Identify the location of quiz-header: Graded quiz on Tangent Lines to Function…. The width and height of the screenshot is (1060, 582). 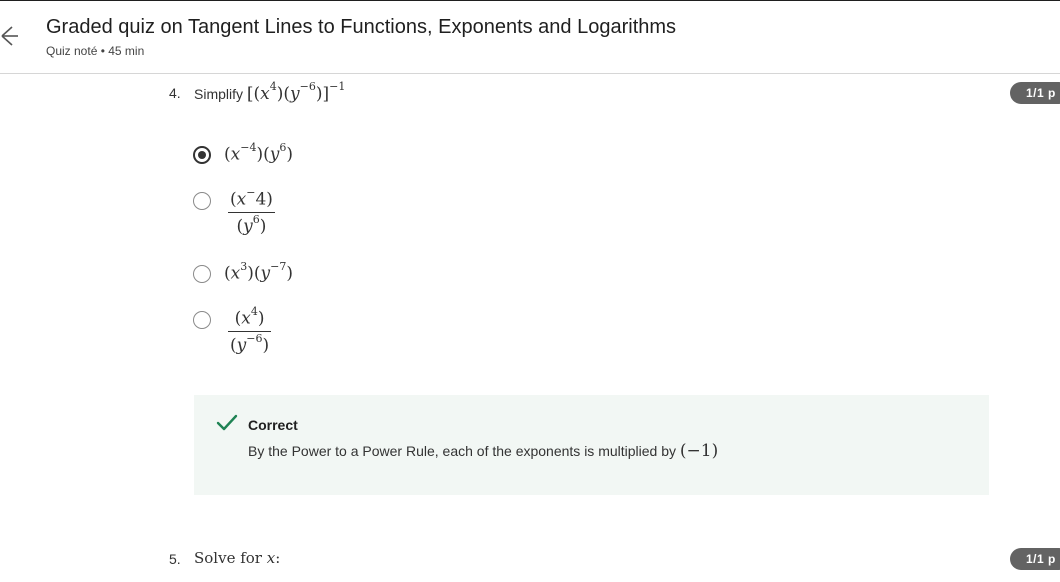
(530, 37).